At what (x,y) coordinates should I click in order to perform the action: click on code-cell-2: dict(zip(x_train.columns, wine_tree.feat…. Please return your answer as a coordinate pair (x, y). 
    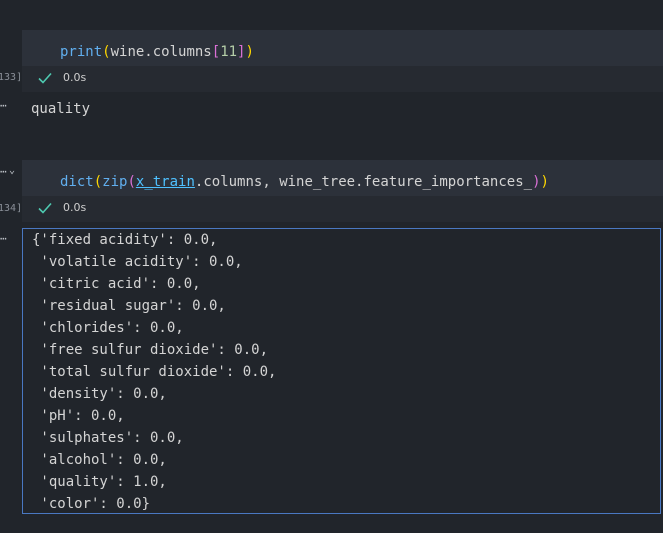
    Looking at the image, I should click on (342, 178).